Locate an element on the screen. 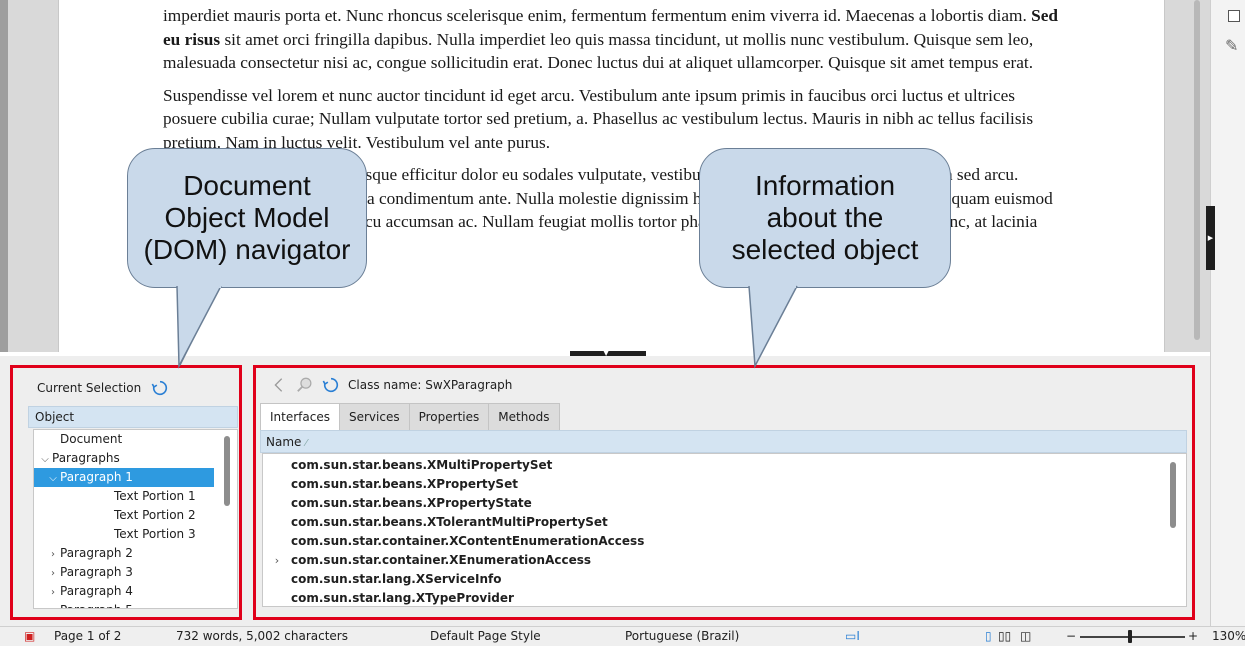  sidebar-collapse-handle: ▶ is located at coordinates (1210, 238).